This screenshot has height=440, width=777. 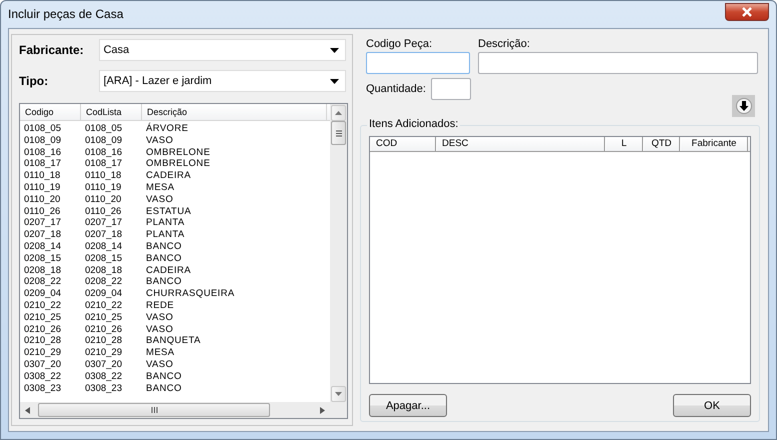 I want to click on vertical-scrollbar, so click(x=338, y=261).